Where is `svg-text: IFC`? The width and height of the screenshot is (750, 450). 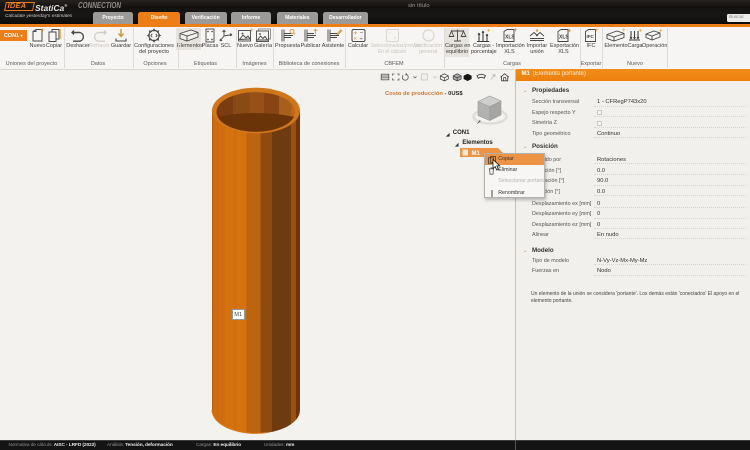 svg-text: IFC is located at coordinates (591, 36).